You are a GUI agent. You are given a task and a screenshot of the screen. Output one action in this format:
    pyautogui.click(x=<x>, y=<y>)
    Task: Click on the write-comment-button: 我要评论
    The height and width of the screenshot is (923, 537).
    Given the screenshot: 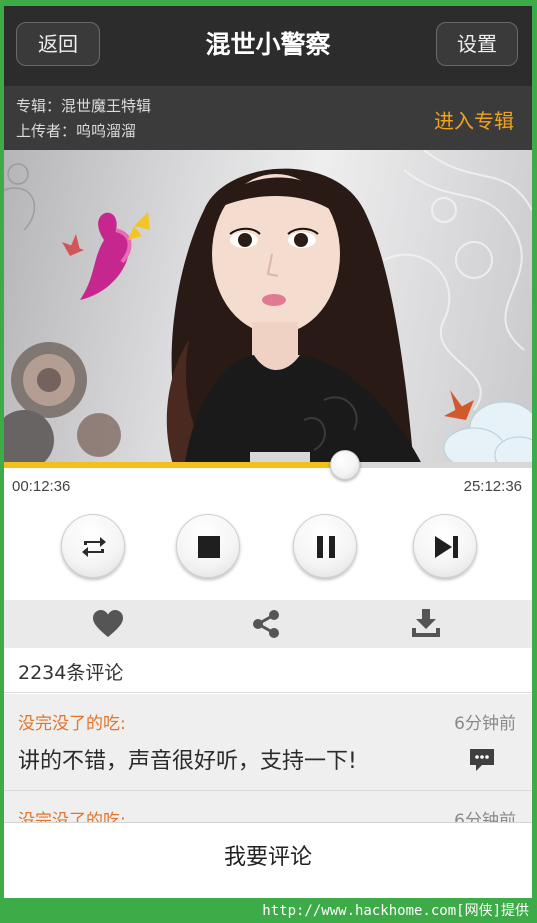 What is the action you would take?
    pyautogui.click(x=268, y=860)
    